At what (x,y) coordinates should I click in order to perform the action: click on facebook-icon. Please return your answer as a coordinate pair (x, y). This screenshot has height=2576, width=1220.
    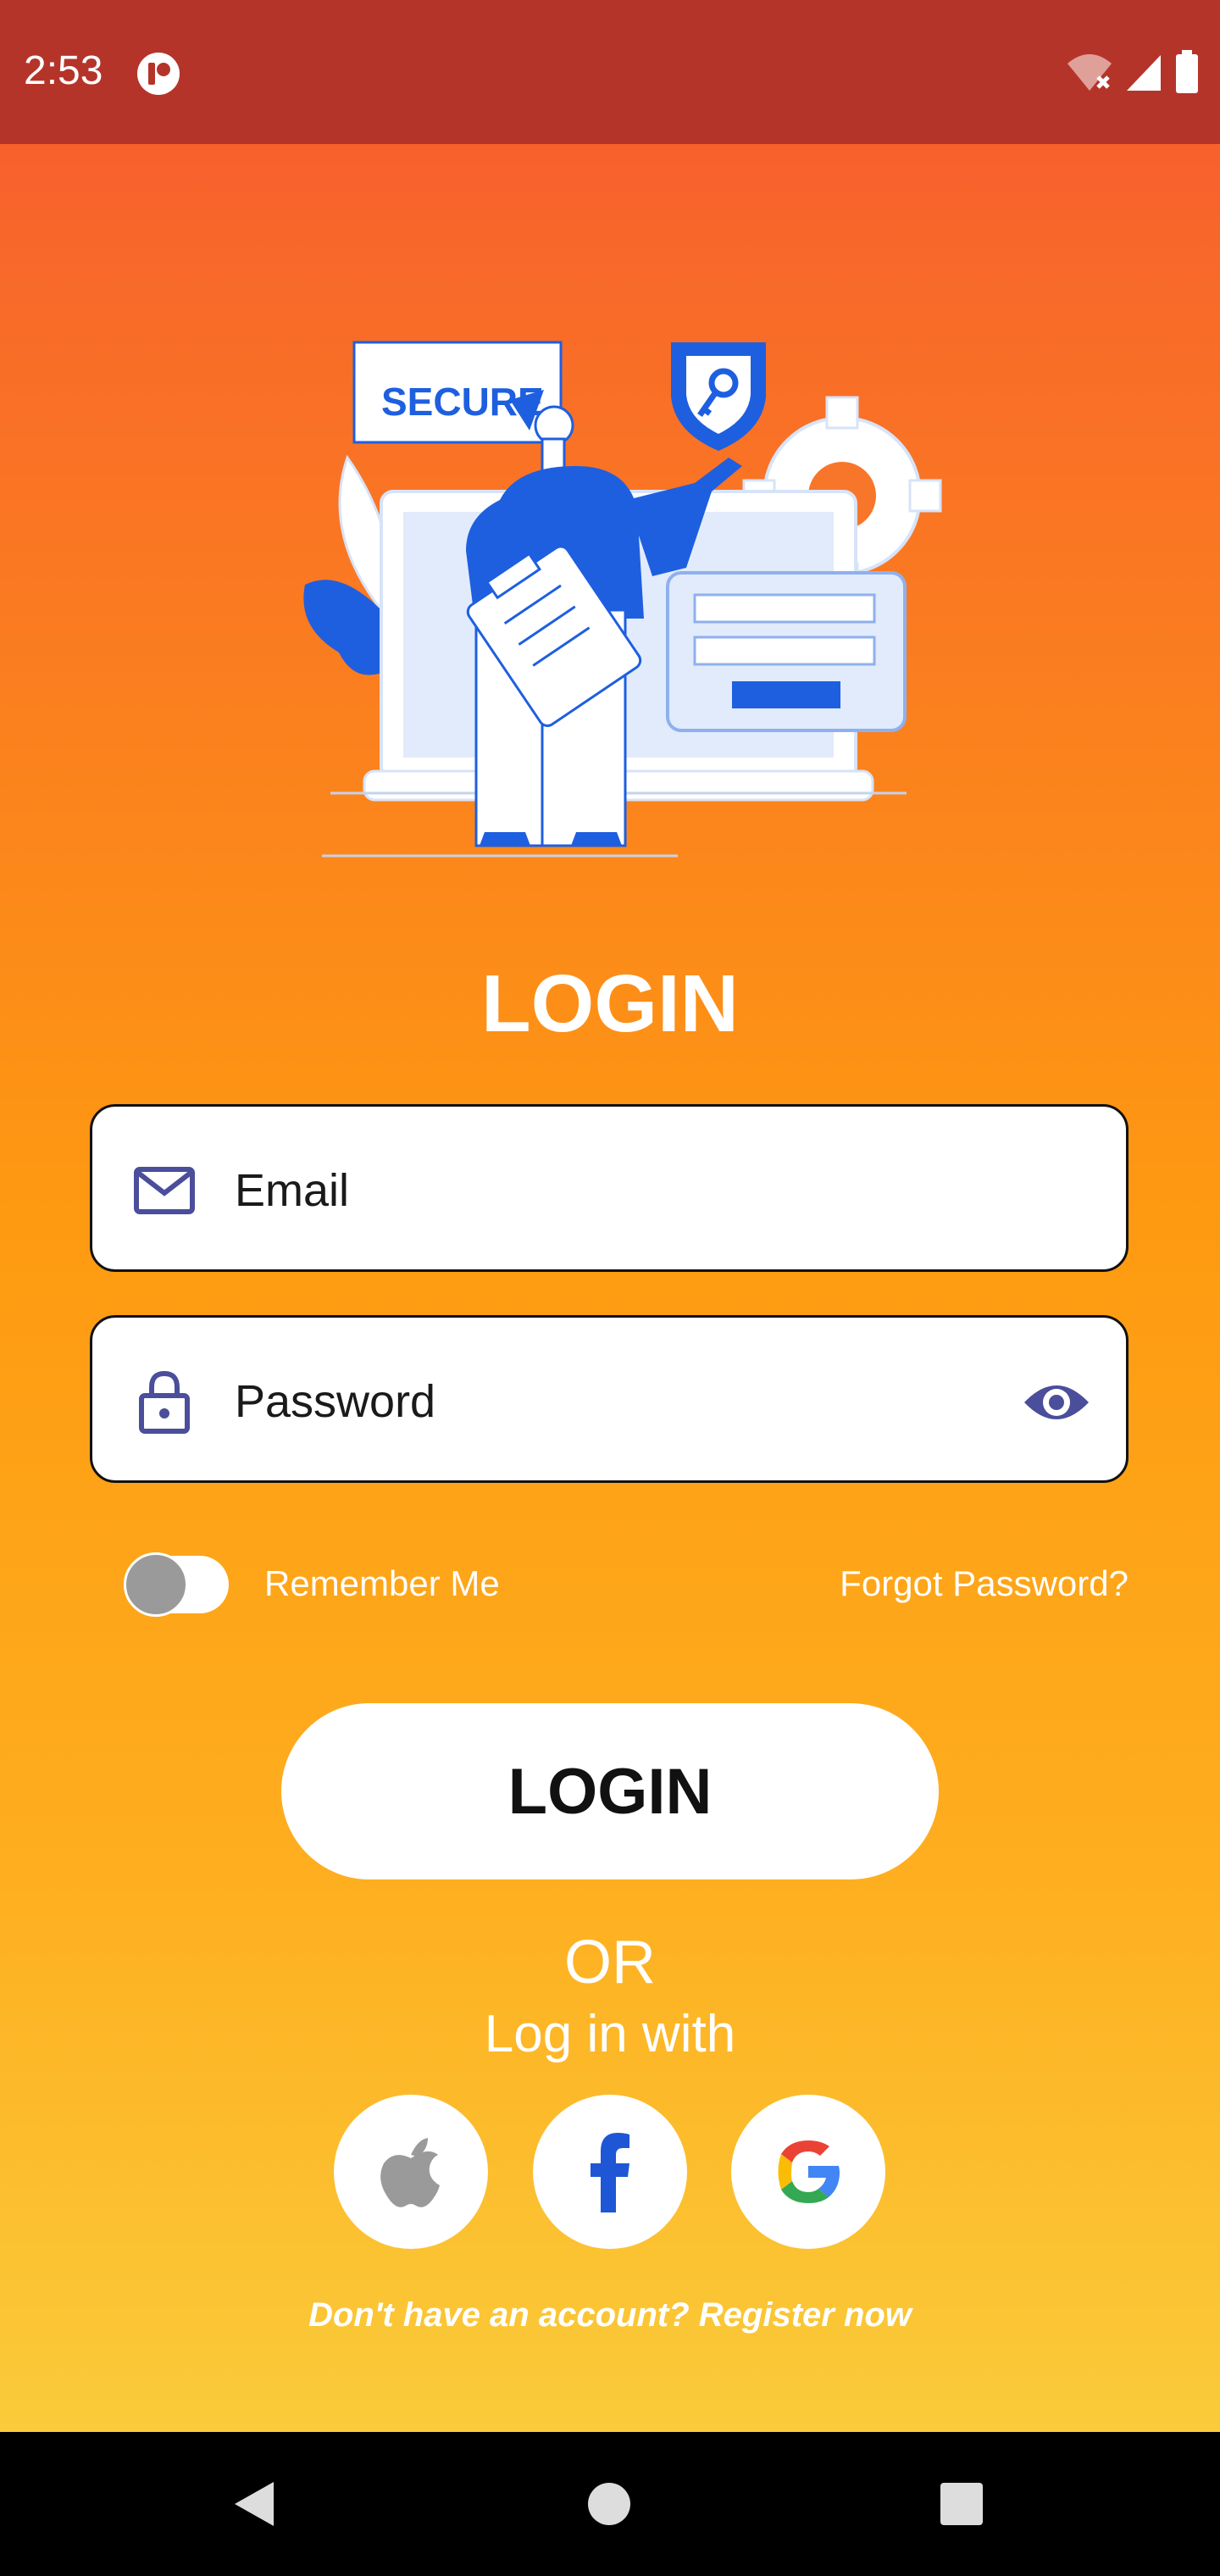
    Looking at the image, I should click on (610, 2172).